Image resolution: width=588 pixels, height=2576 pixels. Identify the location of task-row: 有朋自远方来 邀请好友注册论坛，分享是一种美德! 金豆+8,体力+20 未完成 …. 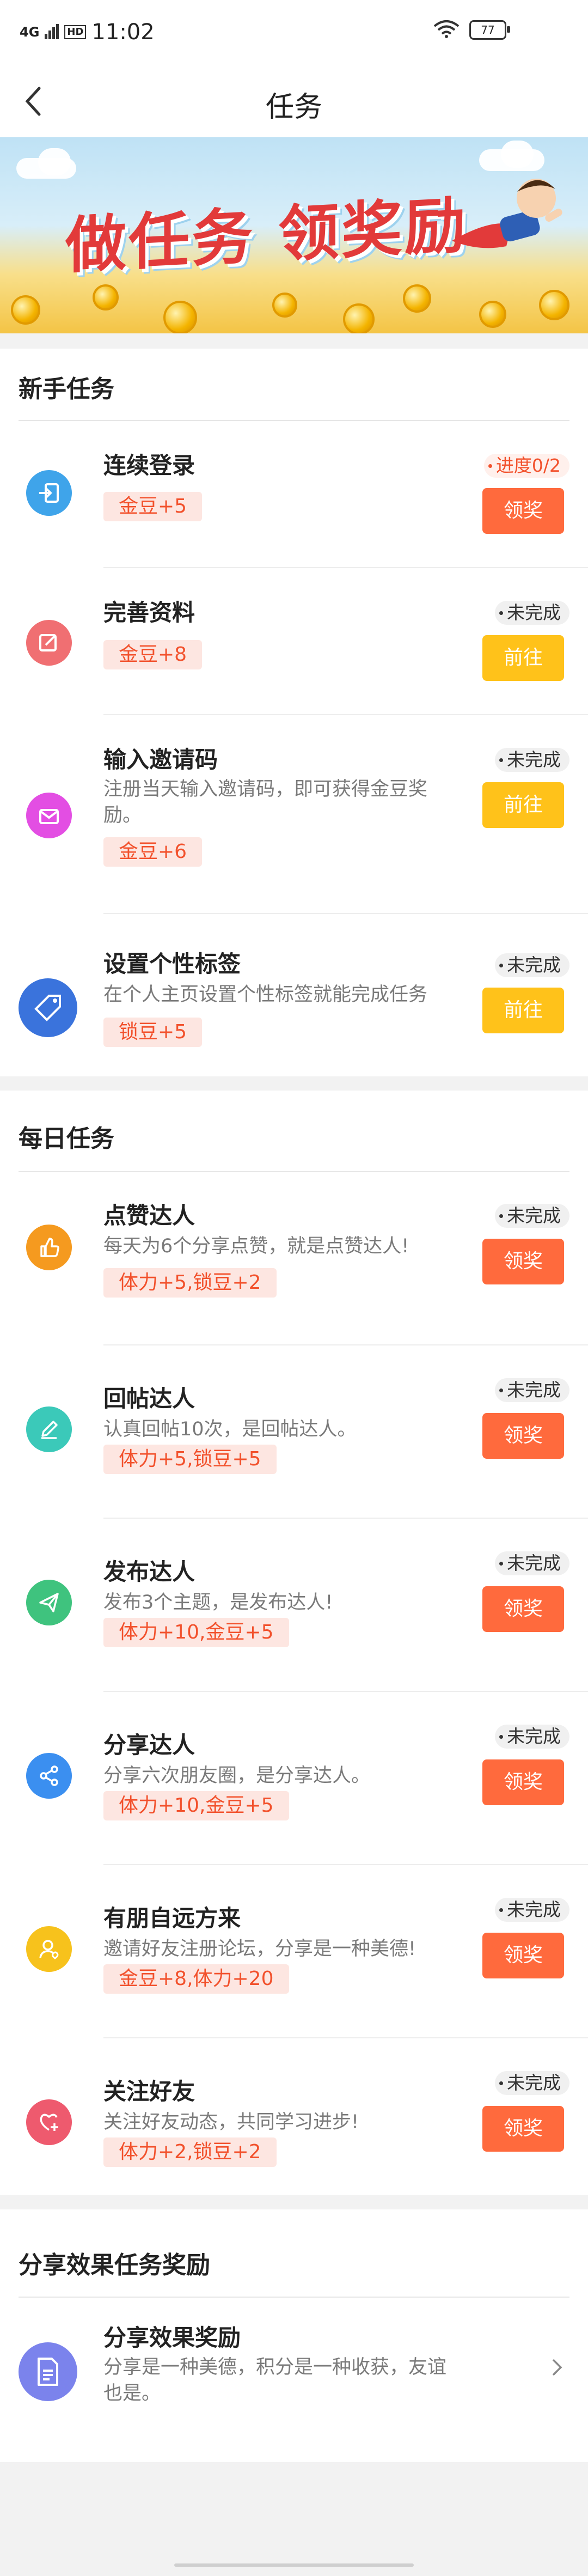
(294, 1952).